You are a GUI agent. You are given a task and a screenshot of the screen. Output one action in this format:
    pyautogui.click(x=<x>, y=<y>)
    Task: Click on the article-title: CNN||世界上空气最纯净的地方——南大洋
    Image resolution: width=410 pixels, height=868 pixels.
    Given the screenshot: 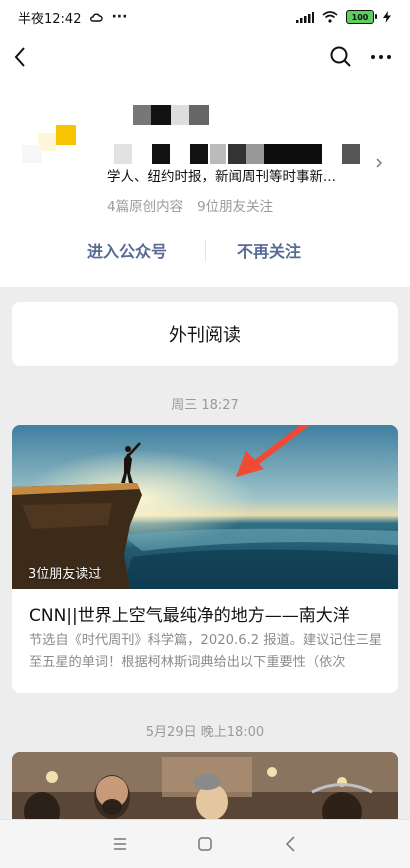 What is the action you would take?
    pyautogui.click(x=189, y=616)
    